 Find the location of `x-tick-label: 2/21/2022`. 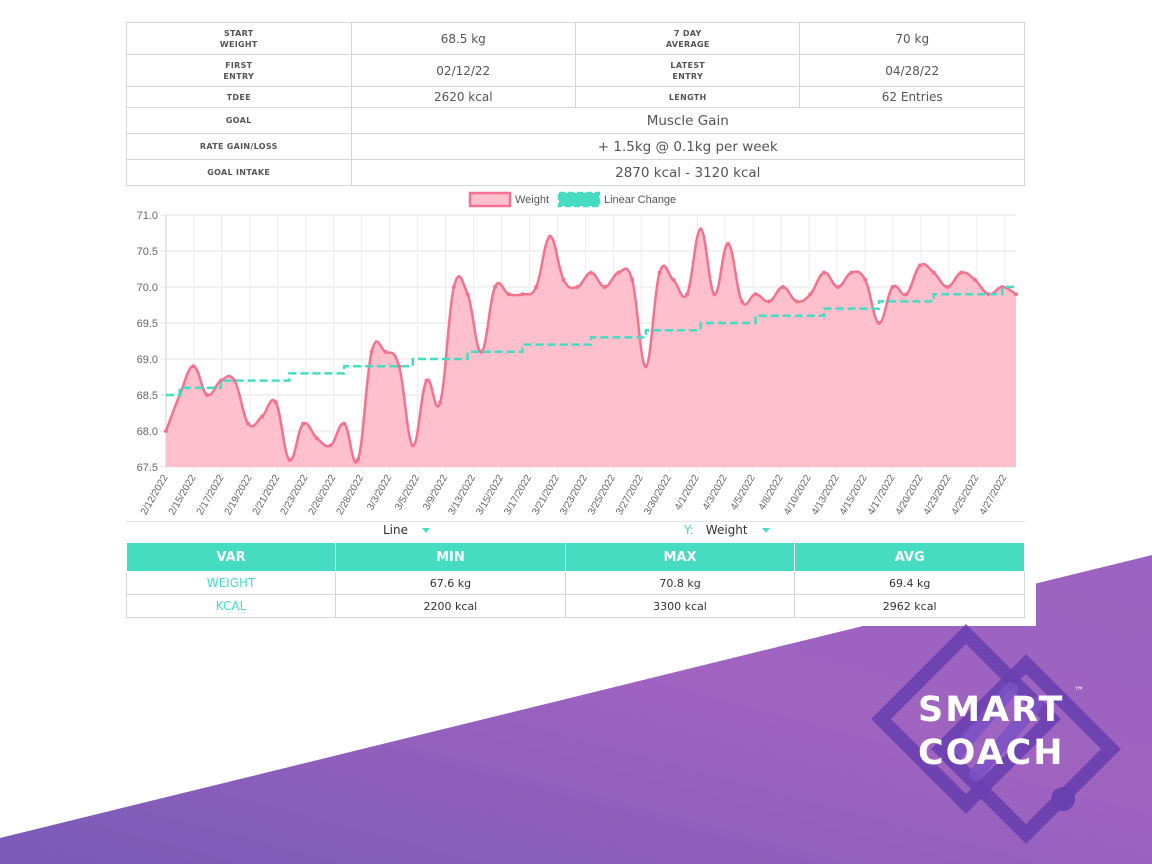

x-tick-label: 2/21/2022 is located at coordinates (267, 495).